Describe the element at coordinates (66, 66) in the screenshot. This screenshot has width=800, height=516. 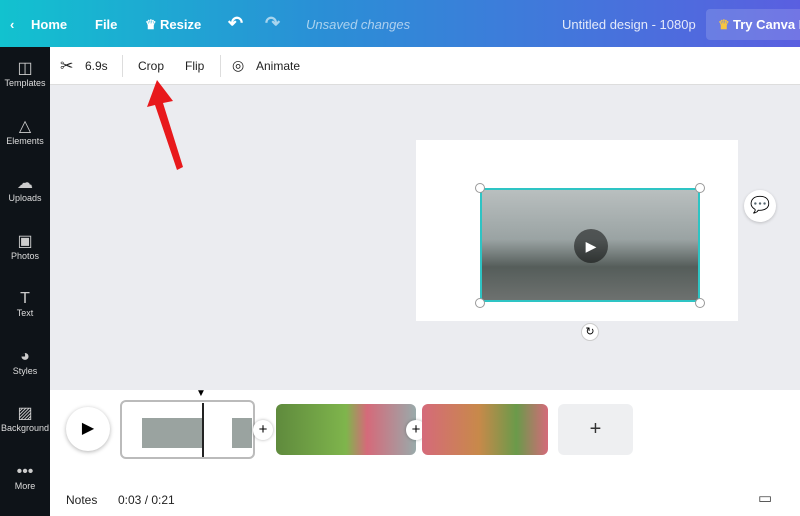
I see `scissors-icon: ✂` at that location.